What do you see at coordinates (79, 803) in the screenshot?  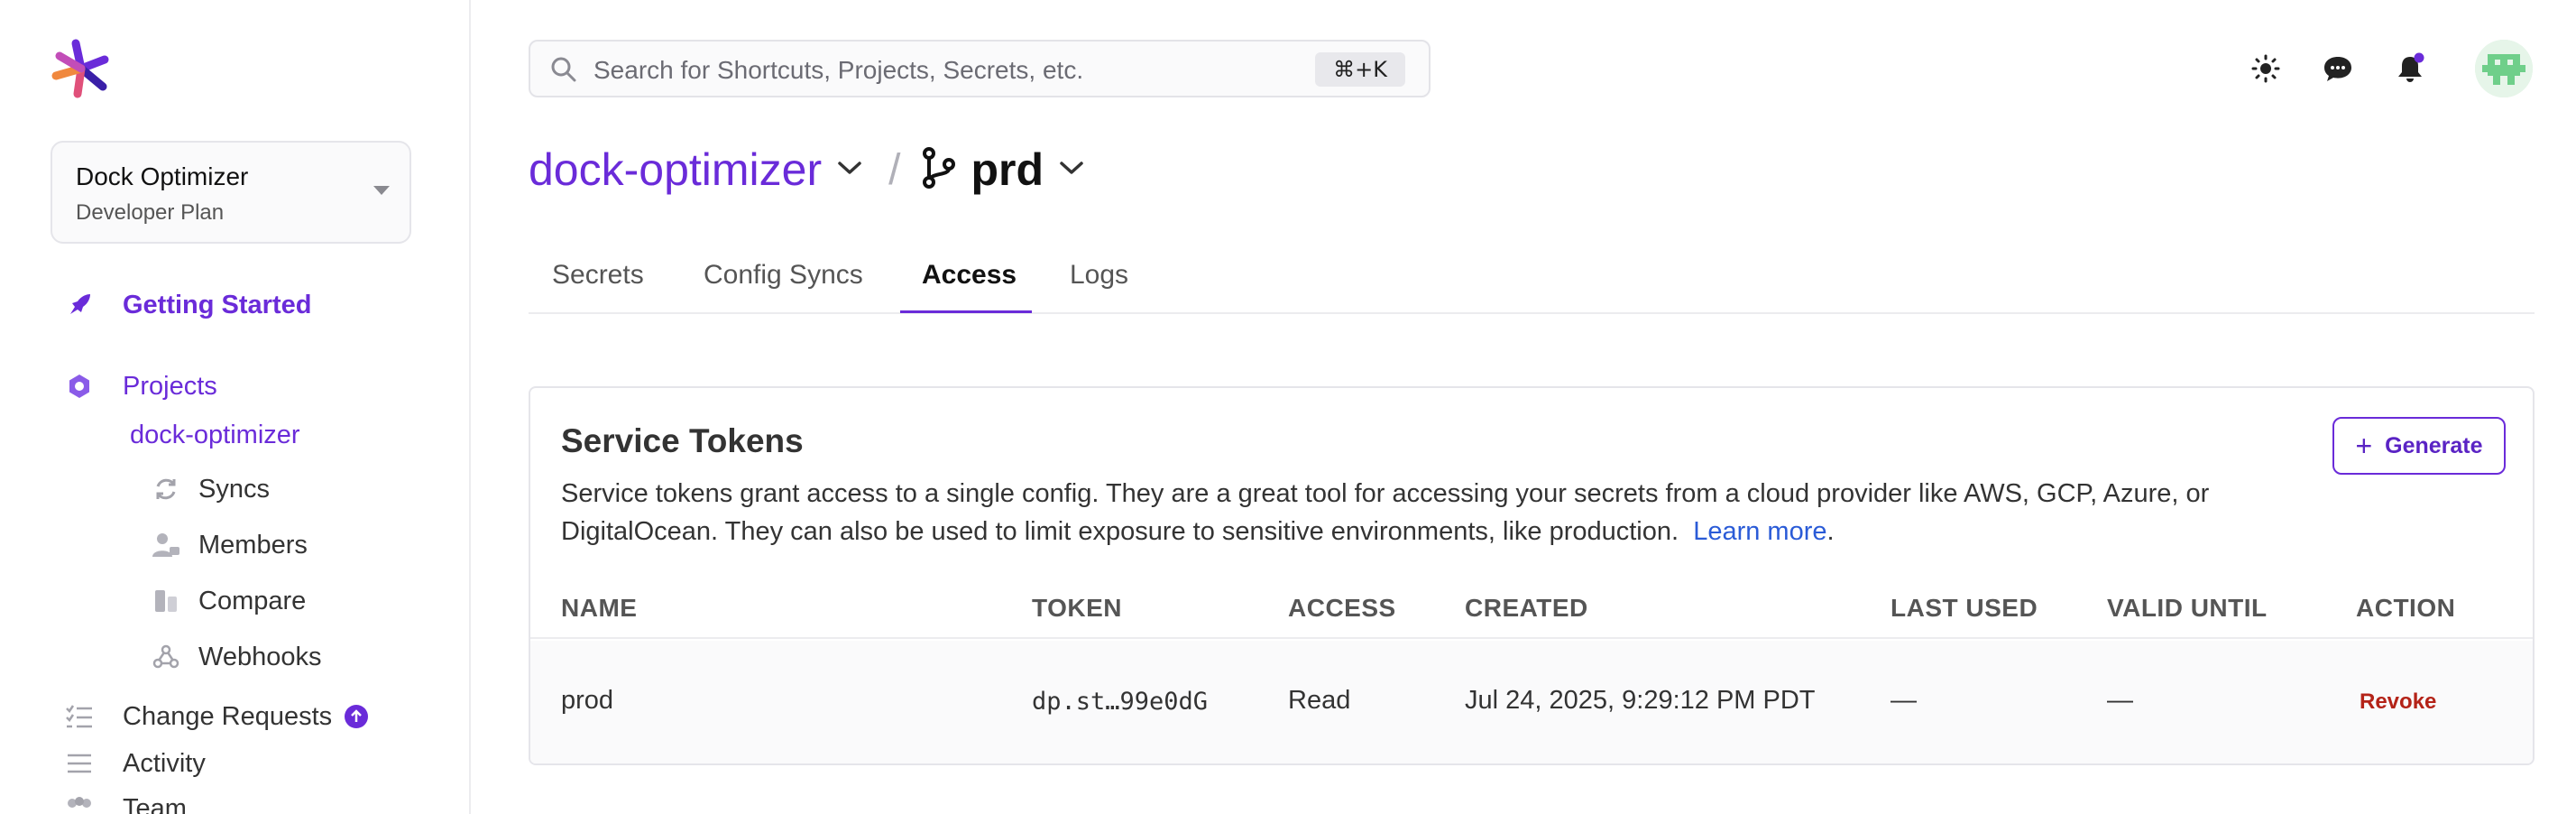 I see `team-icon` at bounding box center [79, 803].